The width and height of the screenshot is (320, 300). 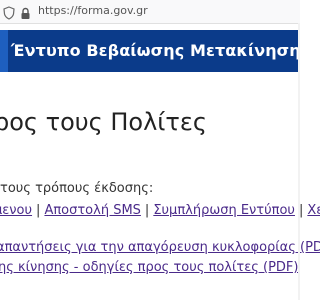 What do you see at coordinates (25, 12) in the screenshot?
I see `lock-icon` at bounding box center [25, 12].